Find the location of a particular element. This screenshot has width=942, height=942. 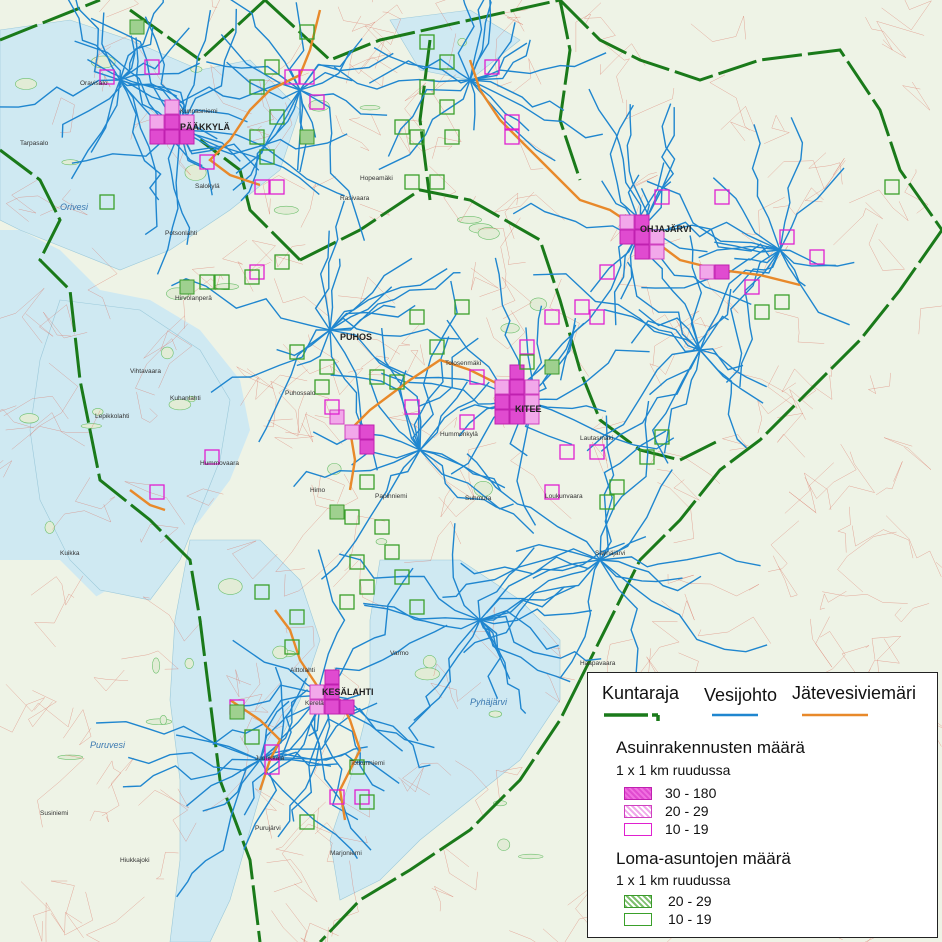

place-label: Susiniemi is located at coordinates (54, 813).